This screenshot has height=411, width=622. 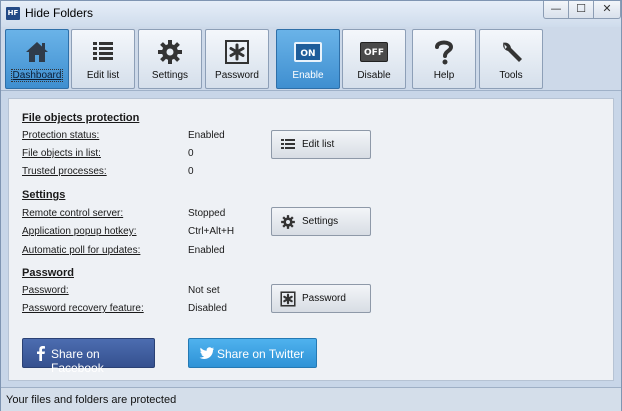 I want to click on edit-list-button-label: Edit list, so click(x=318, y=144).